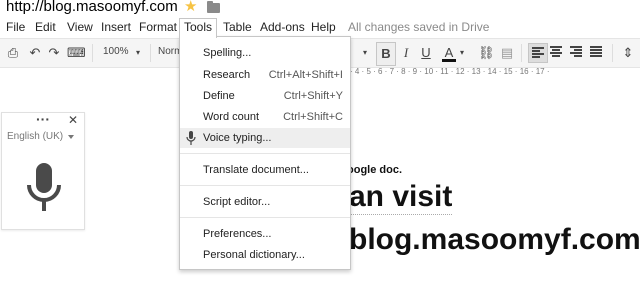 The height and width of the screenshot is (290, 640). Describe the element at coordinates (35, 53) in the screenshot. I see `undo-icon: ↶` at that location.